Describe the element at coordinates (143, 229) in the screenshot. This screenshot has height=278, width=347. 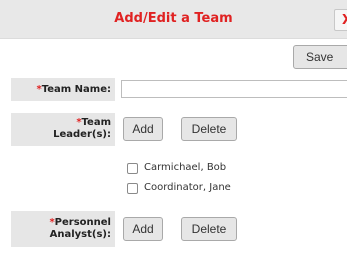
I see `add-personnel-analyst-button: Add` at that location.